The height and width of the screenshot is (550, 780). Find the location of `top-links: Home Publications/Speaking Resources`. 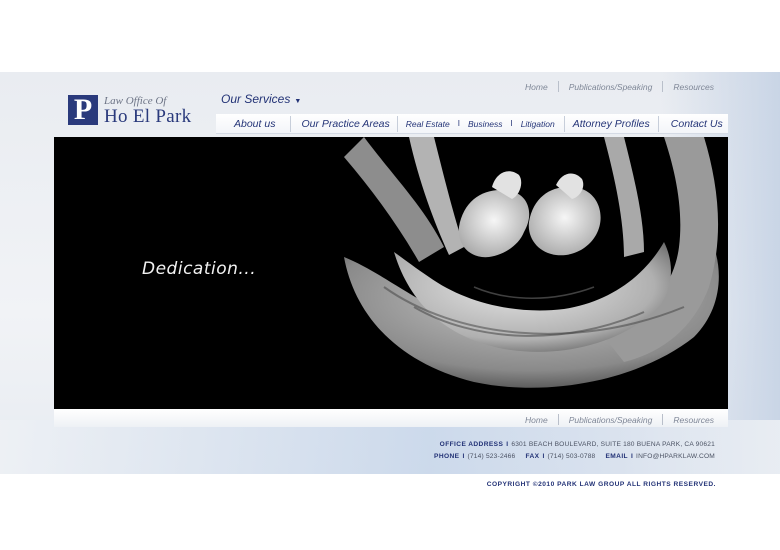

top-links: Home Publications/Speaking Resources is located at coordinates (619, 86).